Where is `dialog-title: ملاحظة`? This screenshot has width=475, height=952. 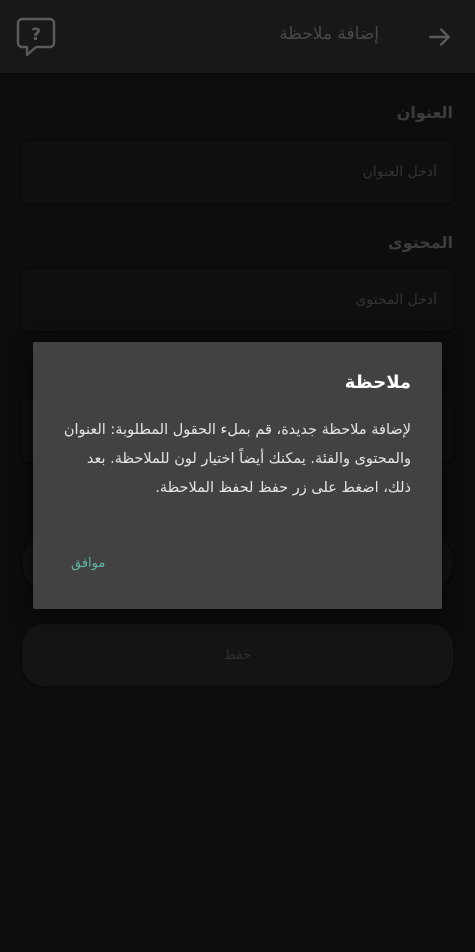
dialog-title: ملاحظة is located at coordinates (377, 382).